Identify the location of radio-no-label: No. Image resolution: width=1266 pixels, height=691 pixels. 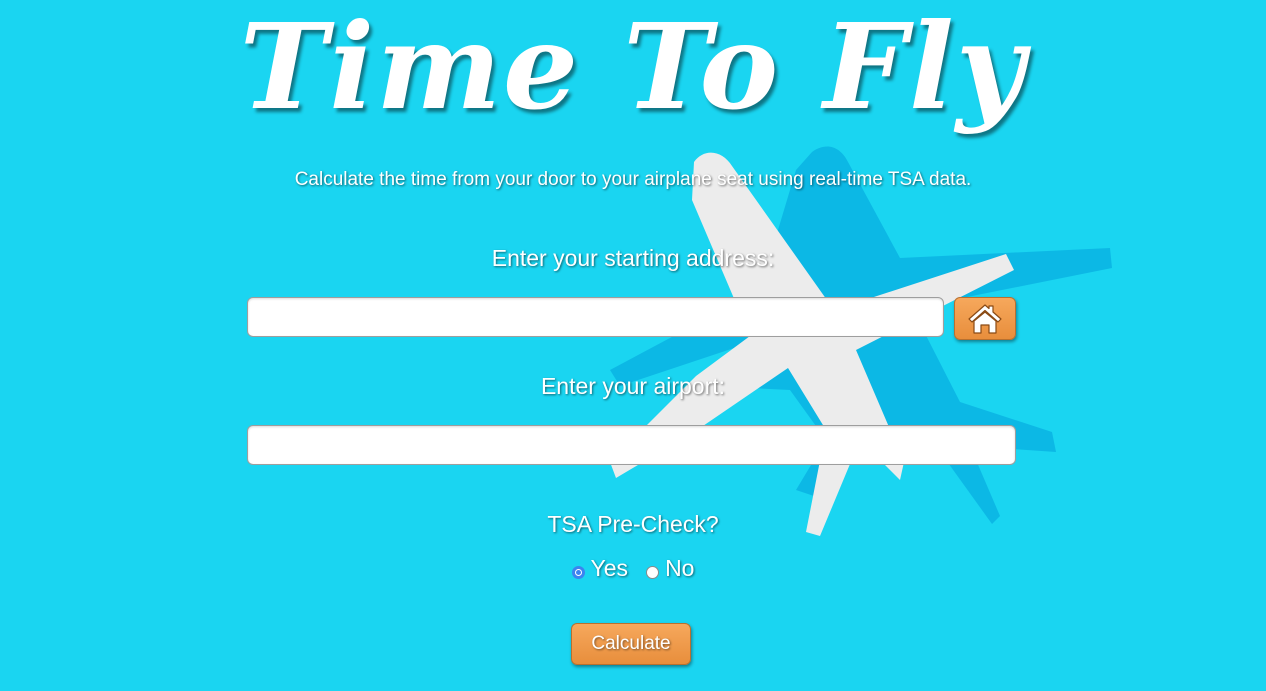
(680, 568).